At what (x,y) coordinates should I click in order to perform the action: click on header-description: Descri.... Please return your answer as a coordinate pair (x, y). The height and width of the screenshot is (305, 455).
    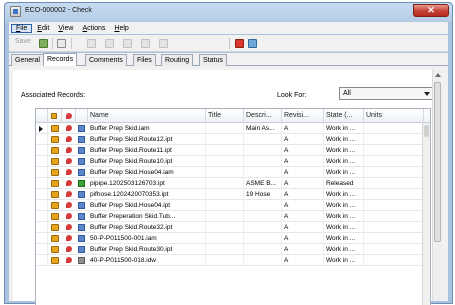
    Looking at the image, I should click on (263, 116).